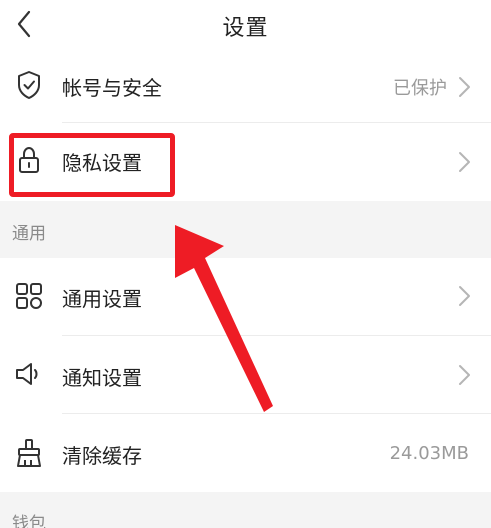 This screenshot has height=528, width=491. What do you see at coordinates (29, 85) in the screenshot?
I see `shield-check-icon` at bounding box center [29, 85].